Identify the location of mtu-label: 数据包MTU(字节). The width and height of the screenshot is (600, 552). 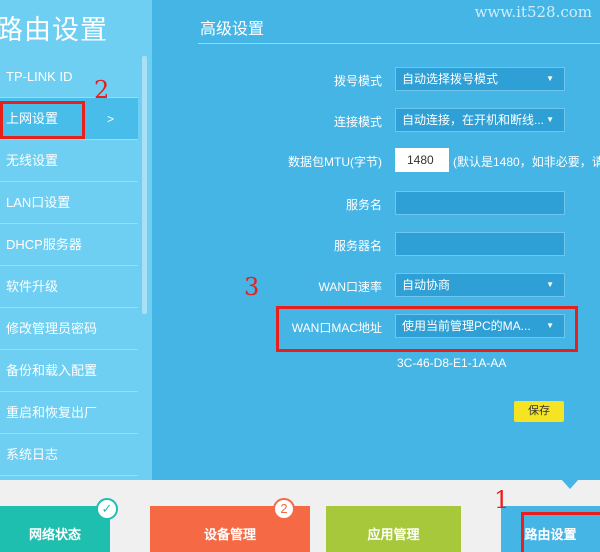
(335, 162).